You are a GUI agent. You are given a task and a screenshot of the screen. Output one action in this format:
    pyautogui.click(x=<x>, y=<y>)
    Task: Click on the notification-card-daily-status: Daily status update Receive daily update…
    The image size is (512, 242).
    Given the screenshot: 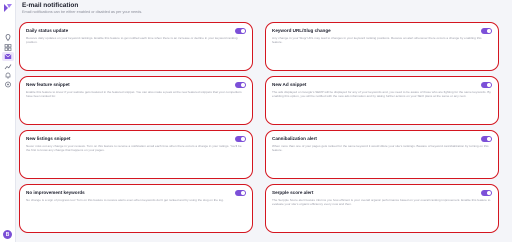 What is the action you would take?
    pyautogui.click(x=136, y=46)
    